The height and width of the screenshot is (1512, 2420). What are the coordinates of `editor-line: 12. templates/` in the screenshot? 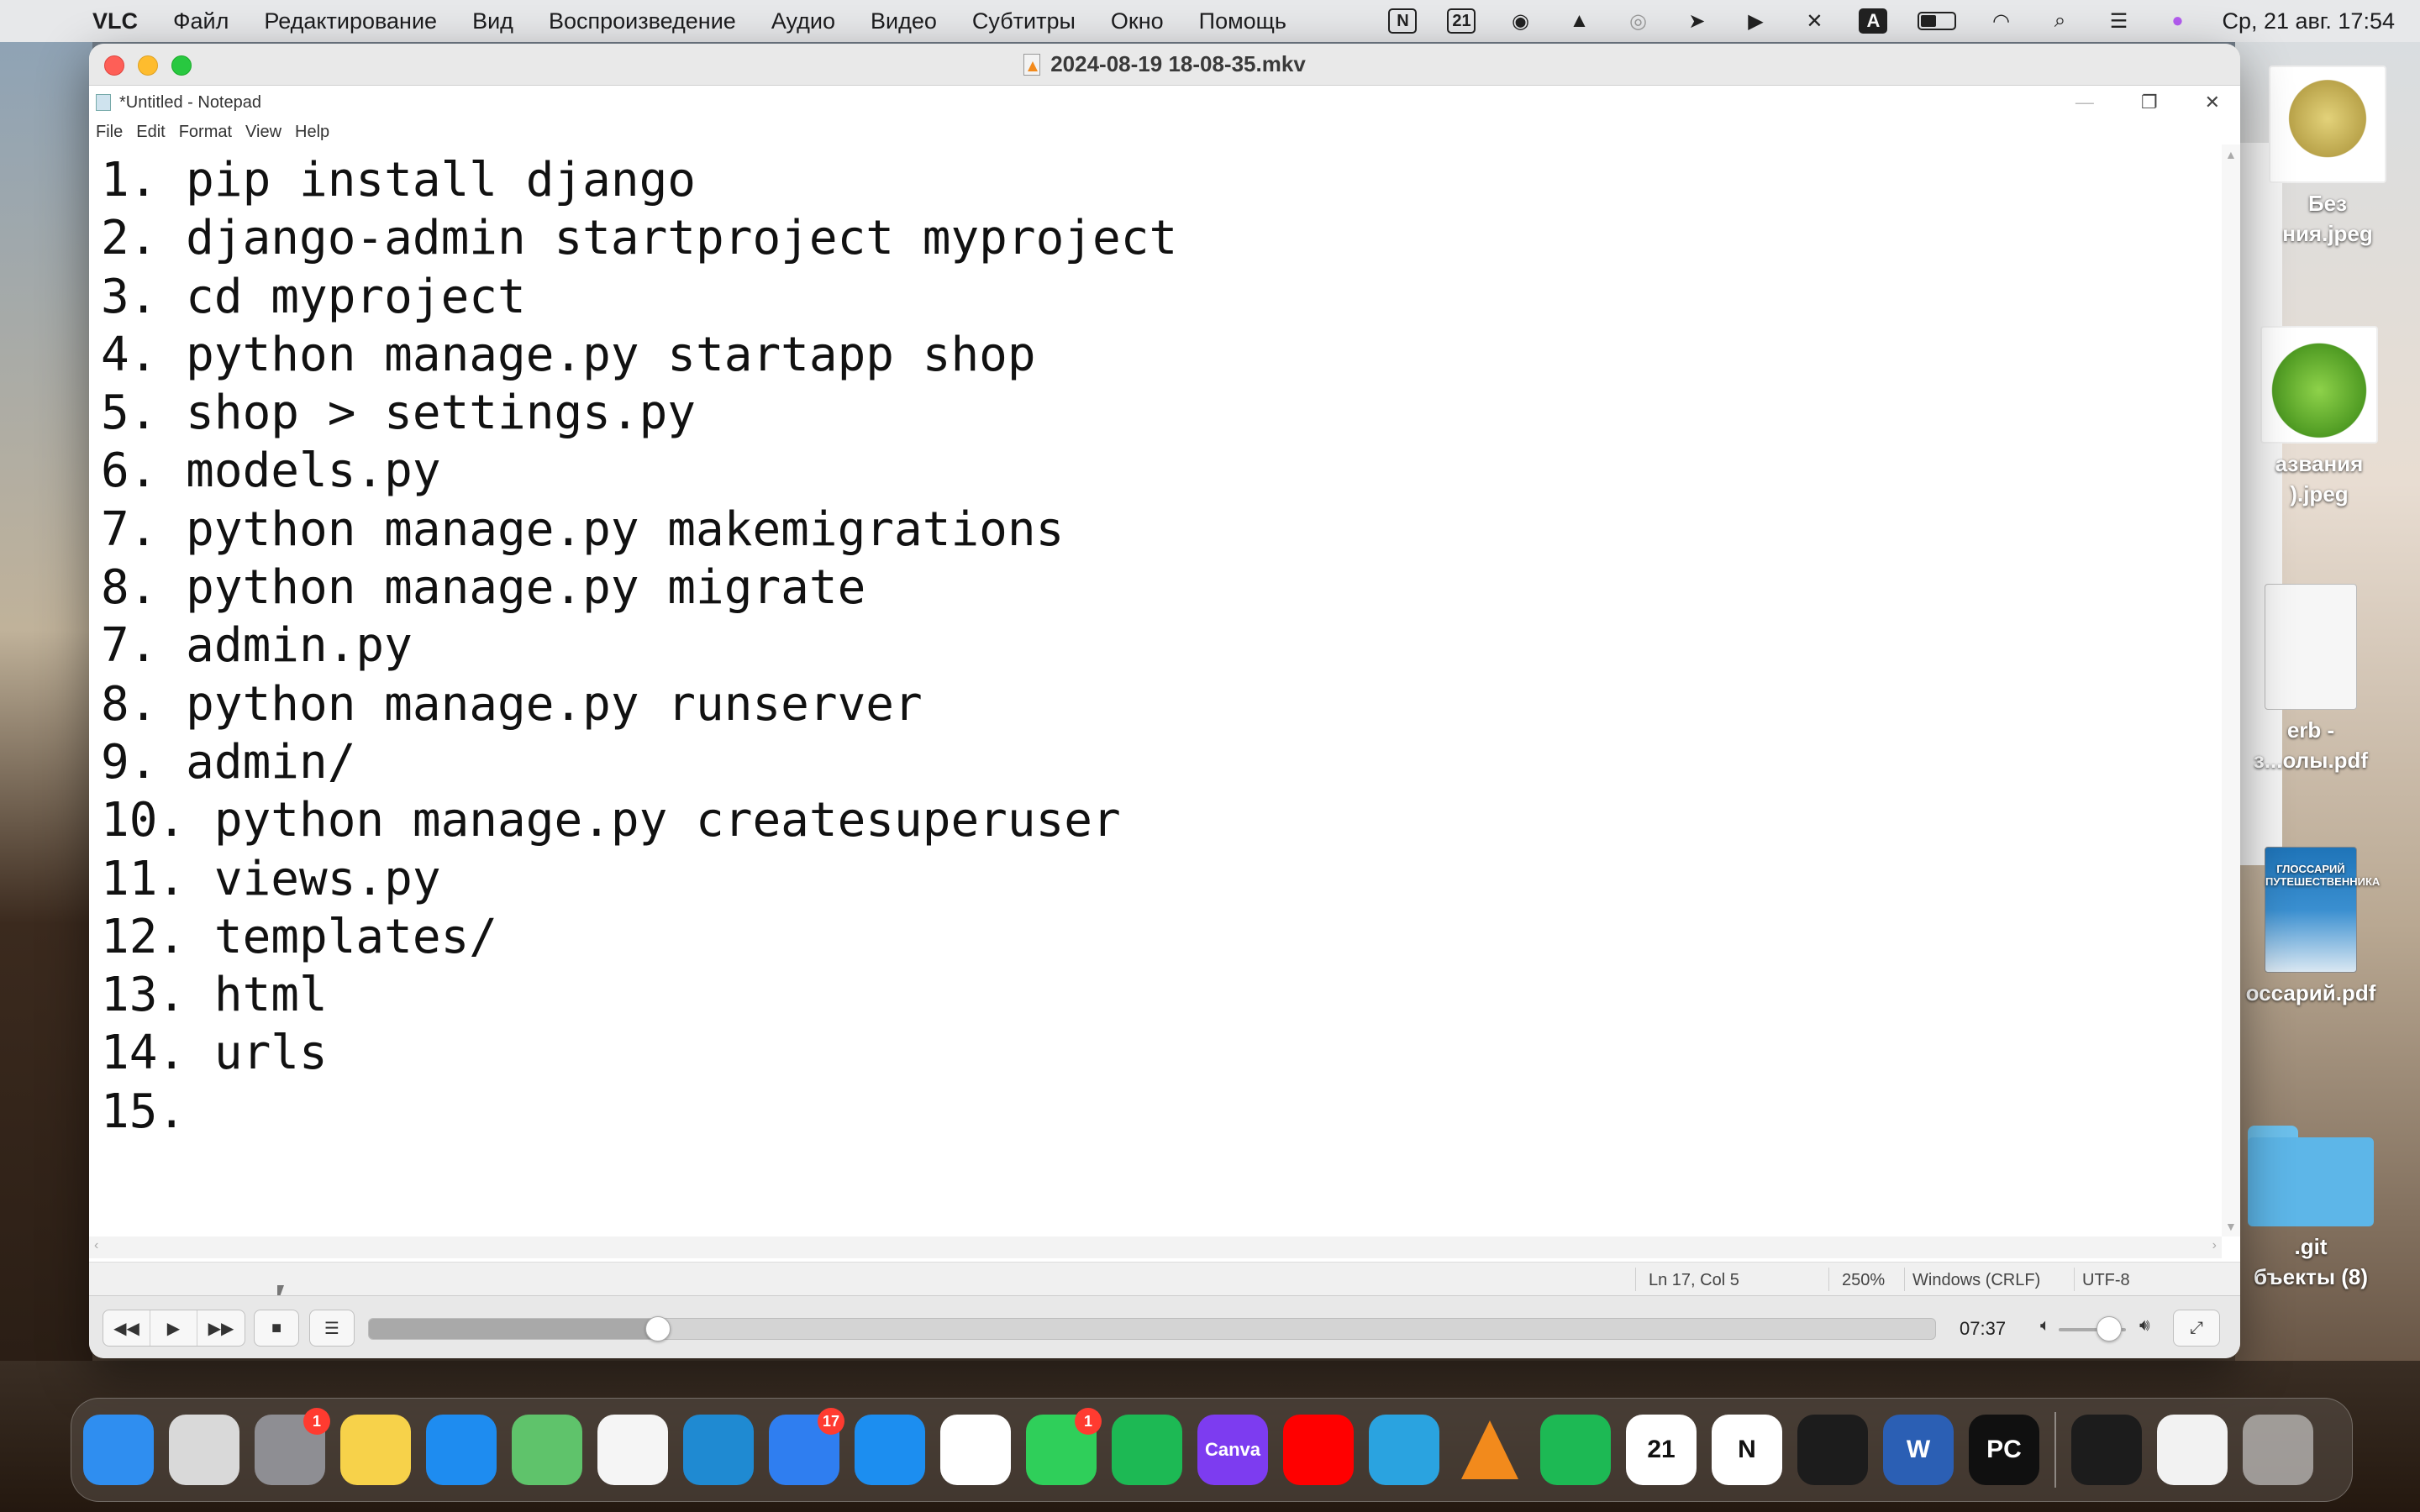 It's located at (299, 936).